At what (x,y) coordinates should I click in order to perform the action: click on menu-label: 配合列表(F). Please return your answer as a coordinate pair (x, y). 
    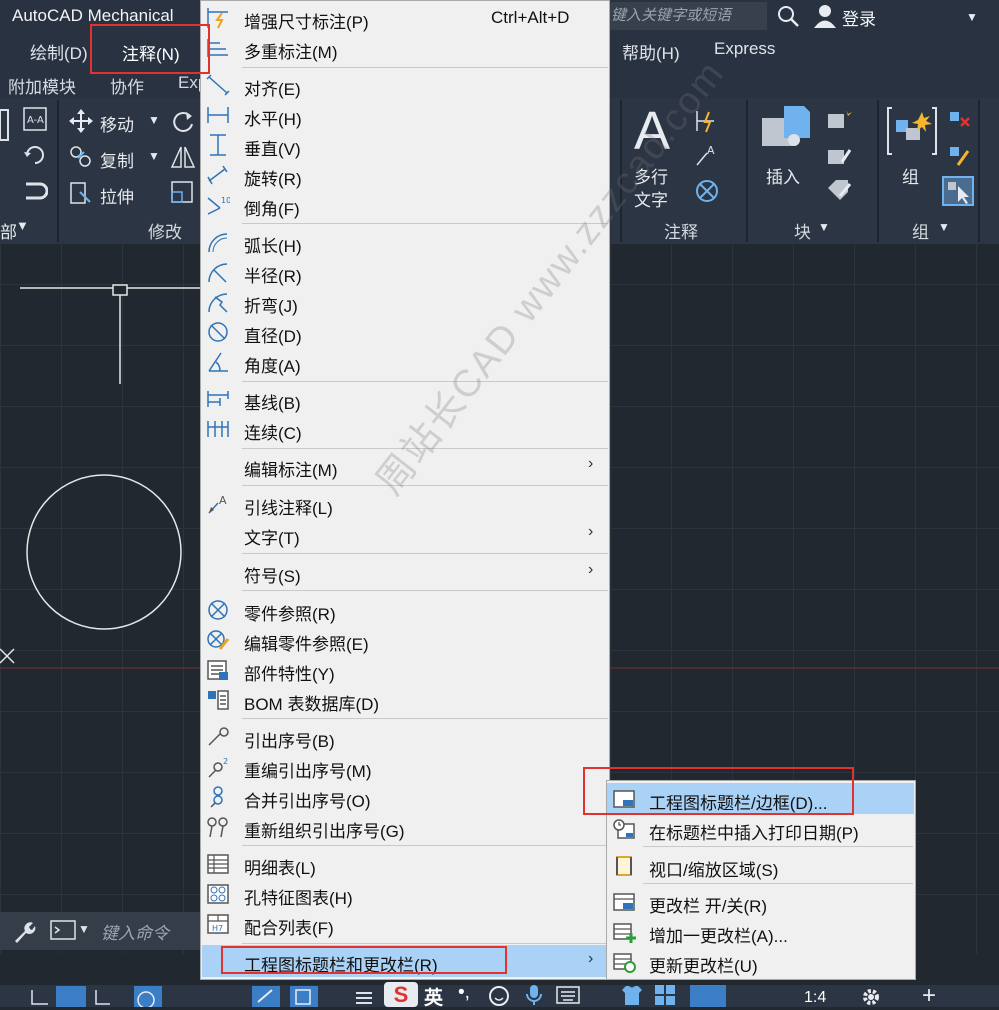
    Looking at the image, I should click on (289, 928).